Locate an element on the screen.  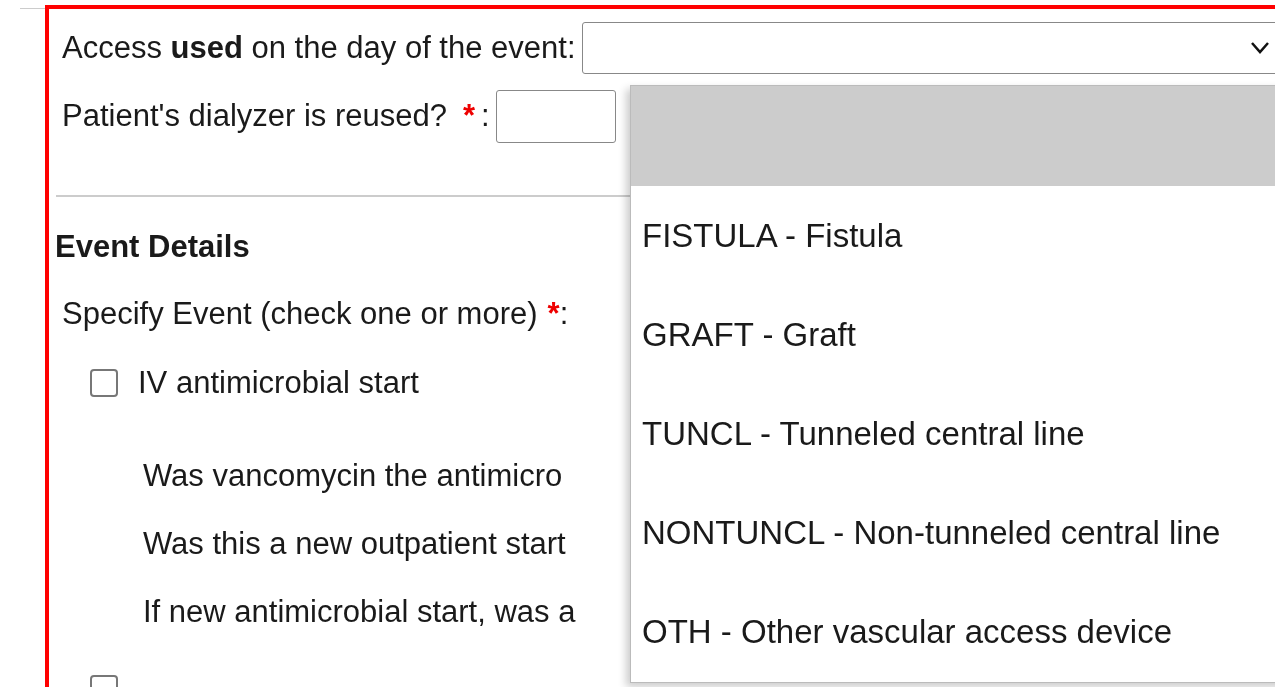
section-title: Event Details is located at coordinates (152, 247).